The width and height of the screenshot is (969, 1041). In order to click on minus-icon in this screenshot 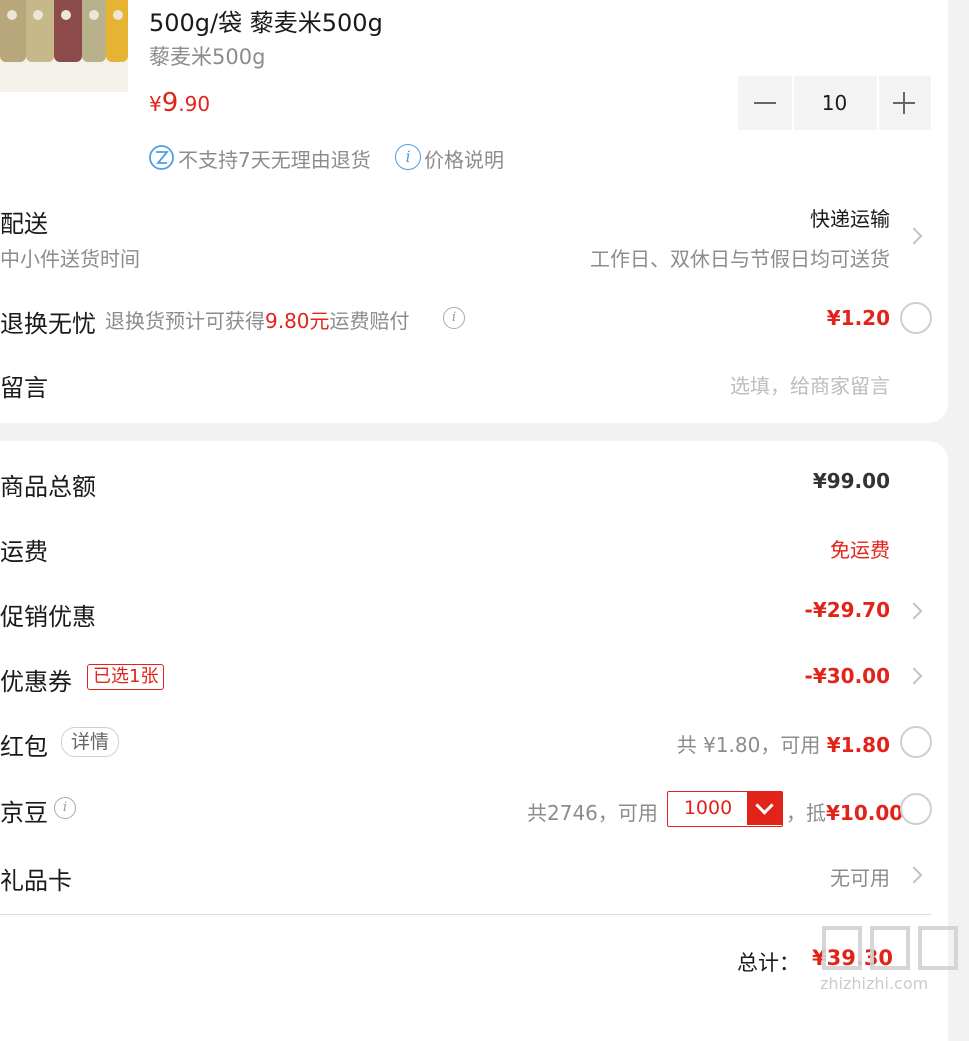, I will do `click(765, 103)`.